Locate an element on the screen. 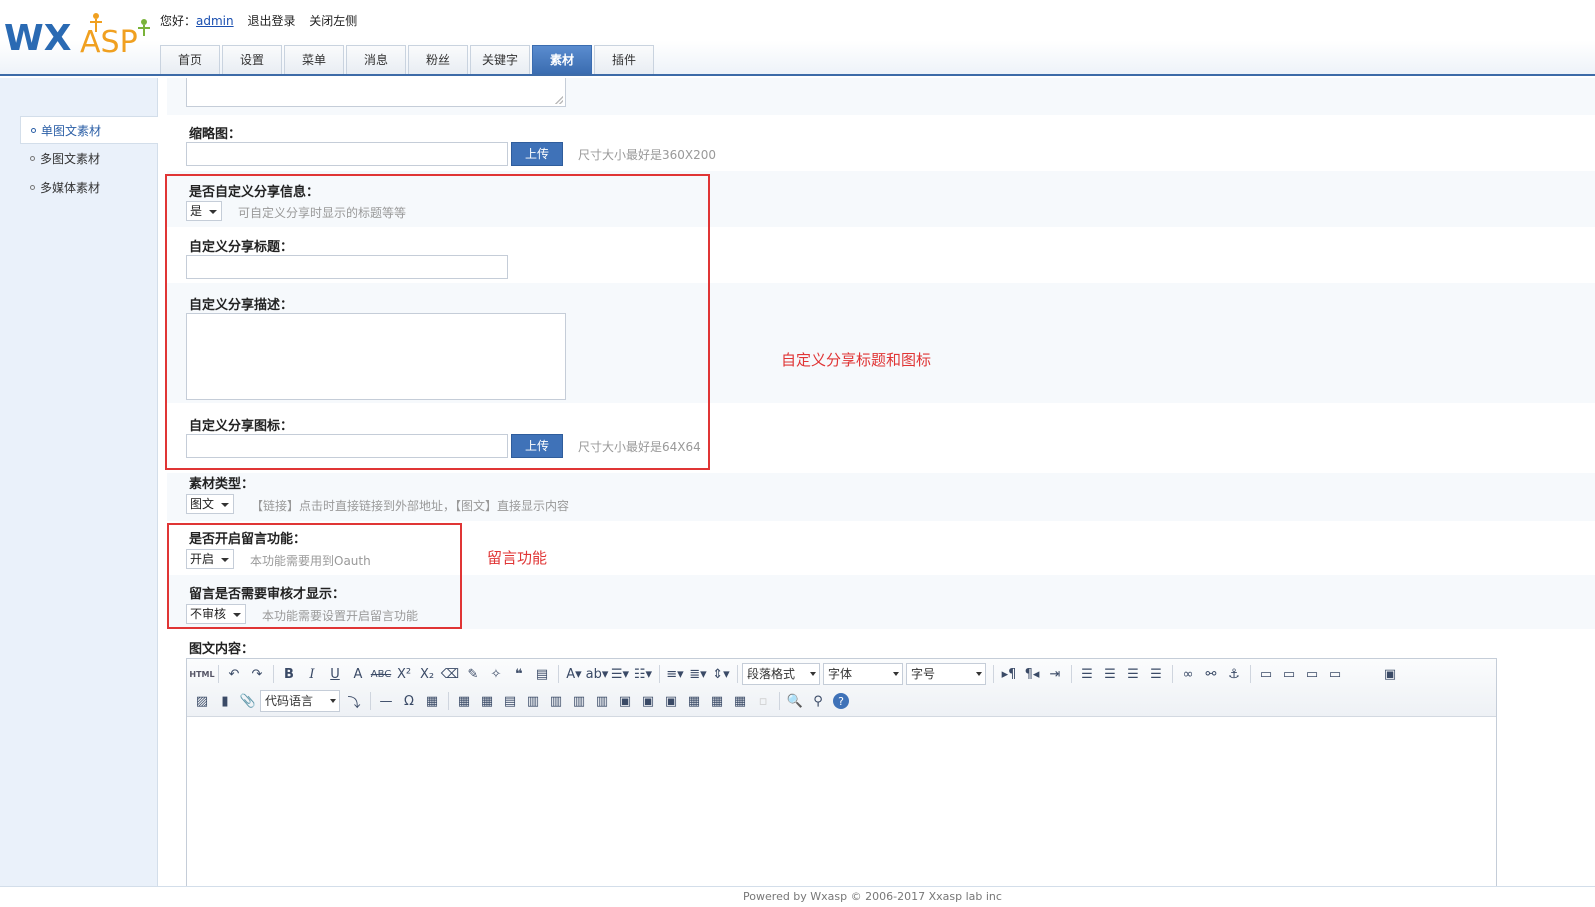  merge-right-icon: ▣ is located at coordinates (648, 701).